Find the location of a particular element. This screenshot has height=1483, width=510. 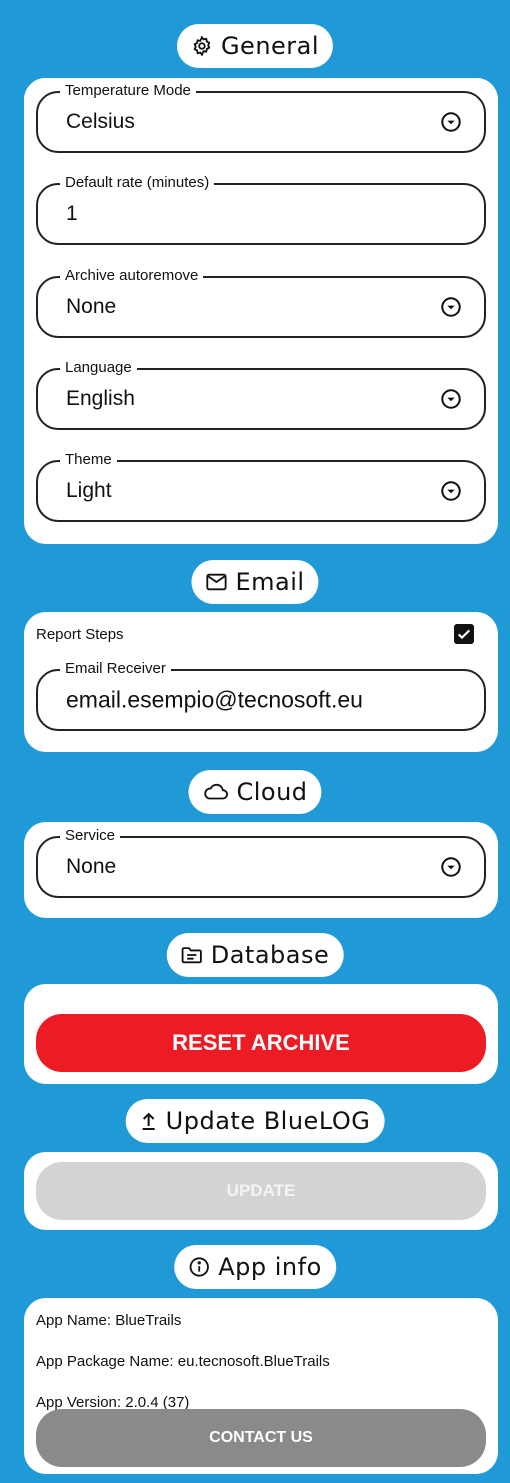

folder-icon is located at coordinates (192, 955).